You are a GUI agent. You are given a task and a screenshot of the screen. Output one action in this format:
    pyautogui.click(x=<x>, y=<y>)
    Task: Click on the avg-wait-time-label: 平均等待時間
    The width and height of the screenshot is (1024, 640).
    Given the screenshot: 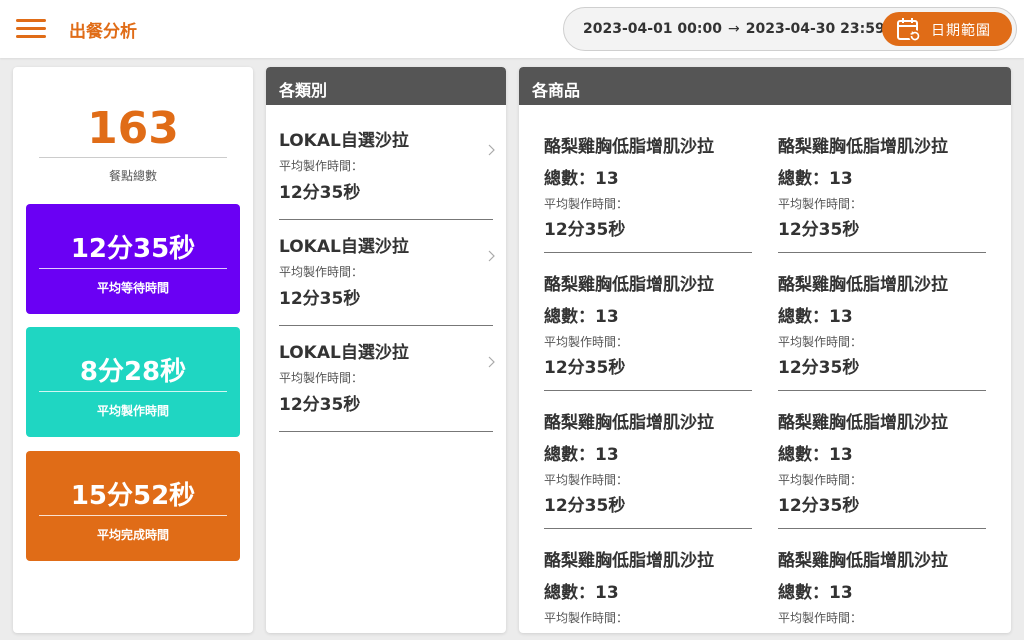 What is the action you would take?
    pyautogui.click(x=132, y=288)
    